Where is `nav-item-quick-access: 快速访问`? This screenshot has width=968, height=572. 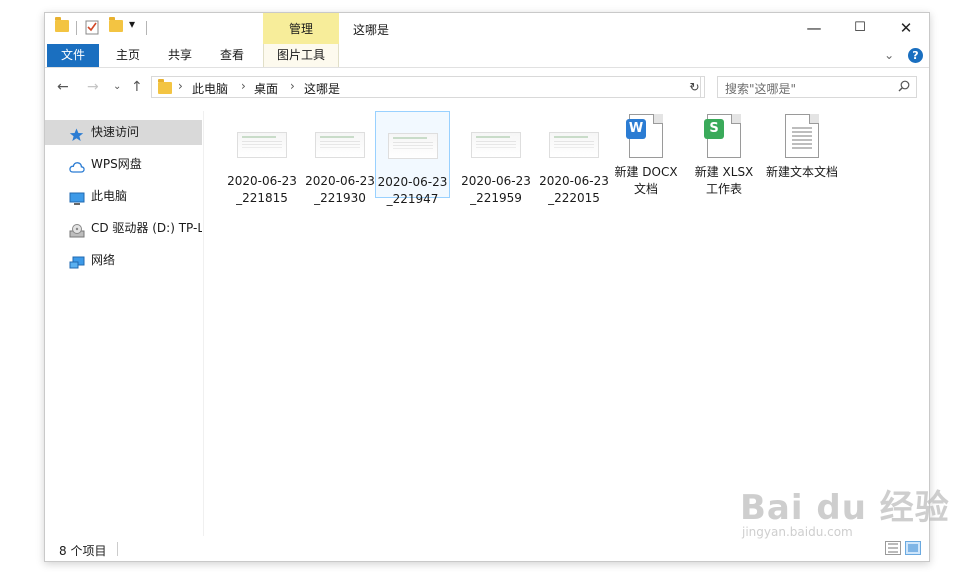 nav-item-quick-access: 快速访问 is located at coordinates (123, 132).